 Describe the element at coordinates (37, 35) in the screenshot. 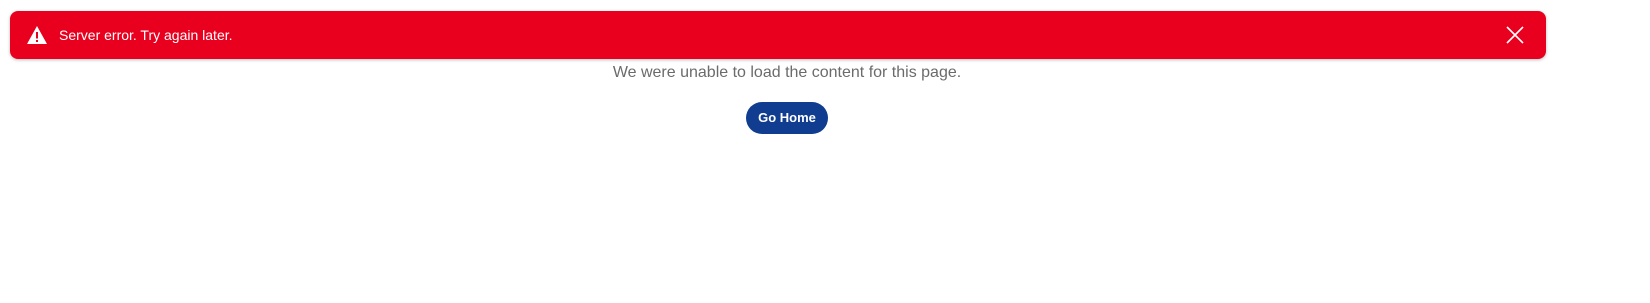

I see `warning-icon` at that location.